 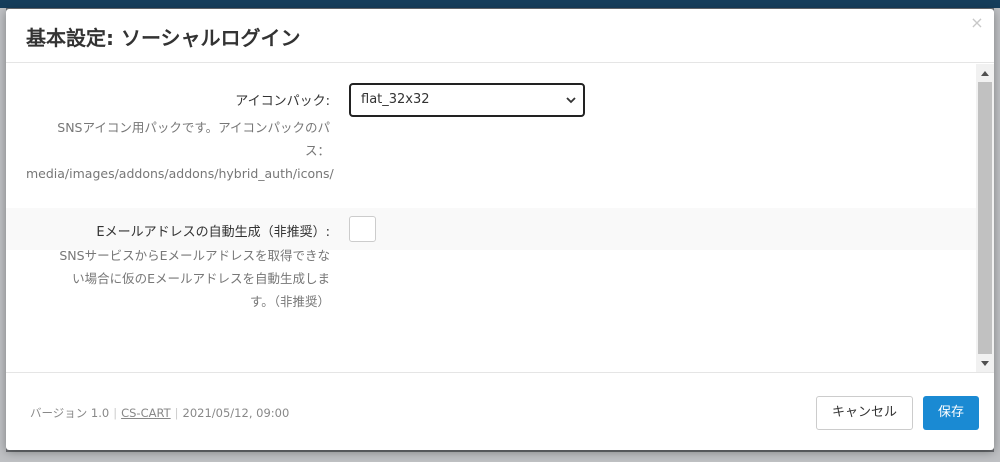 What do you see at coordinates (213, 232) in the screenshot?
I see `auto-email-label: Eメールアドレスの自動生成（非推奨）:` at bounding box center [213, 232].